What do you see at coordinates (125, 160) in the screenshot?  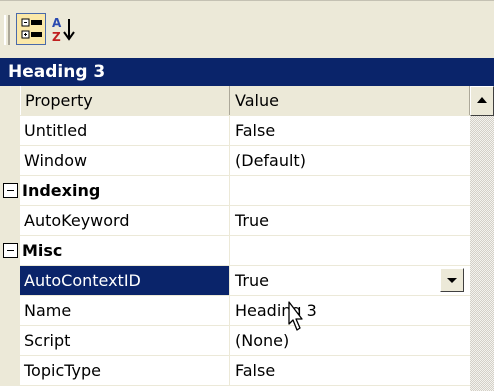 I see `property-name: Window` at bounding box center [125, 160].